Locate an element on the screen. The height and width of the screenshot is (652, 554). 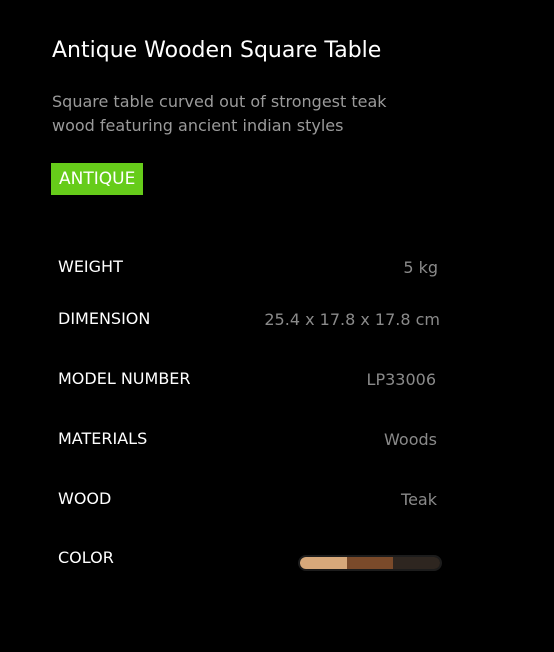
color-swatch-light is located at coordinates (323, 563).